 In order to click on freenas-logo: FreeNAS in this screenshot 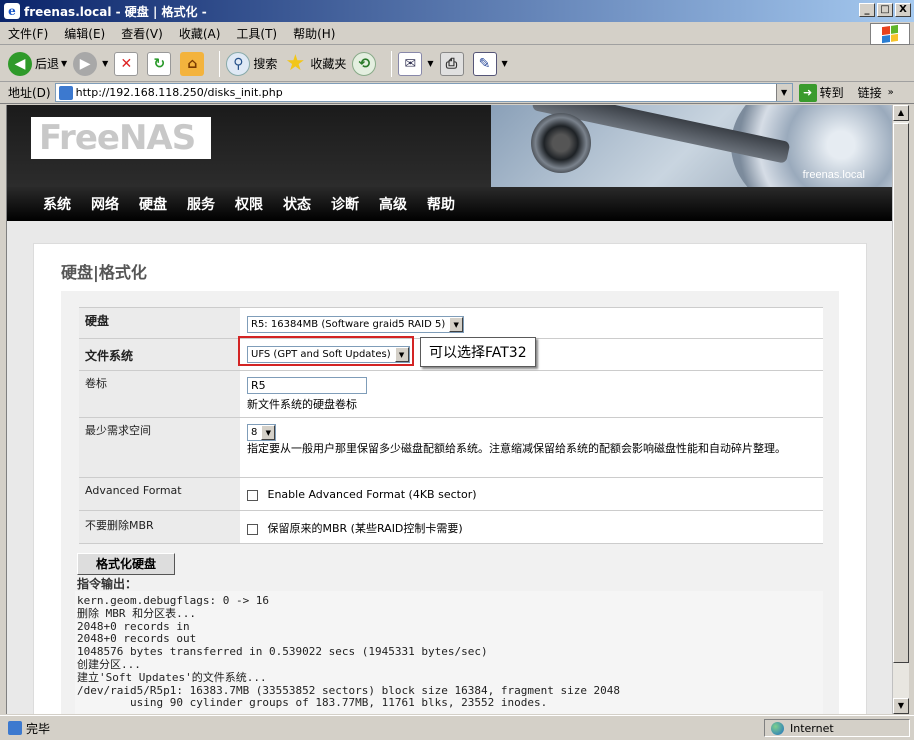, I will do `click(121, 138)`.